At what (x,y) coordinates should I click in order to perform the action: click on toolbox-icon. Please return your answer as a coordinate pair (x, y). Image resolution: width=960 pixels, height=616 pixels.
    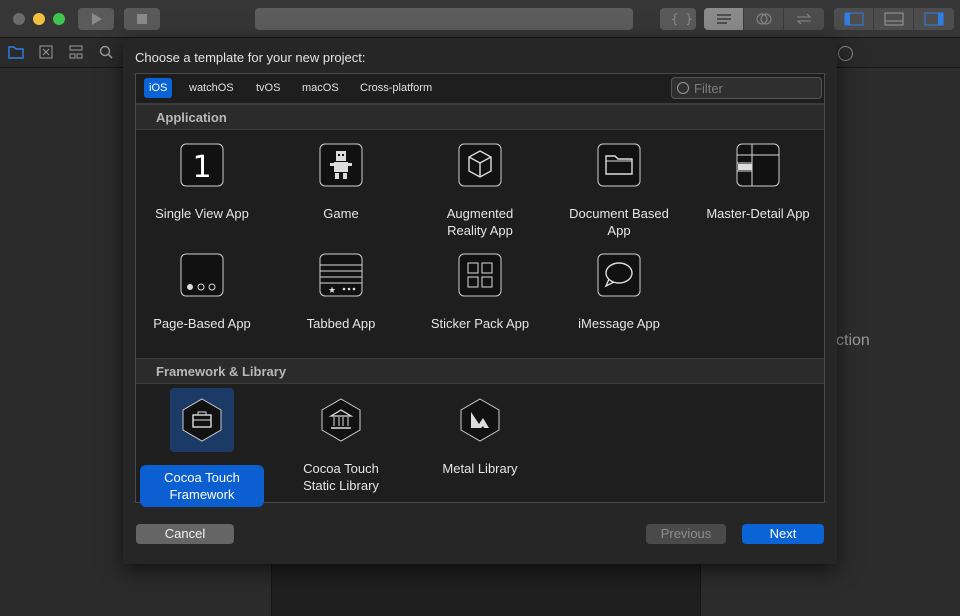
    Looking at the image, I should click on (202, 420).